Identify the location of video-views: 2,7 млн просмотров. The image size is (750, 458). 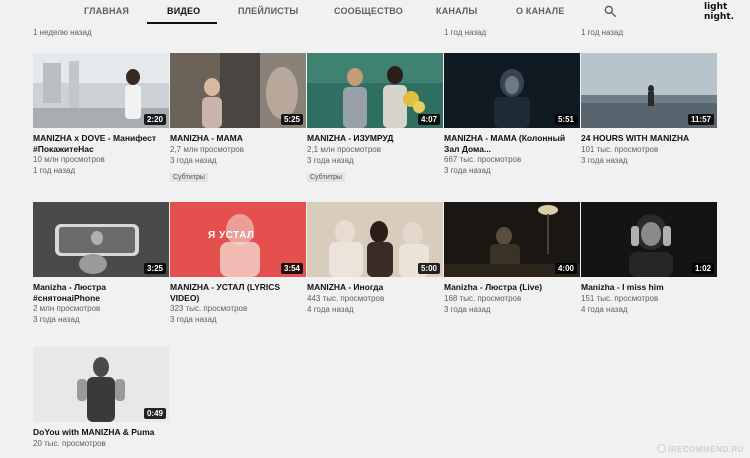
(207, 149).